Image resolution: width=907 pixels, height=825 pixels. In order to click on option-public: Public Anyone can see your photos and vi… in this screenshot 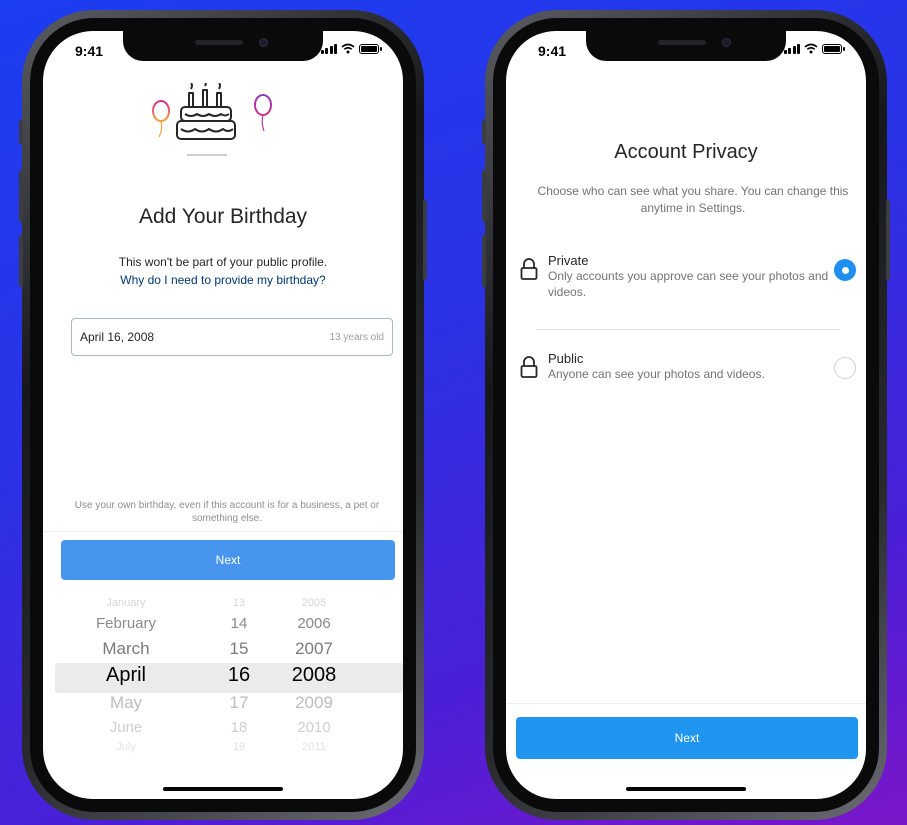, I will do `click(688, 366)`.